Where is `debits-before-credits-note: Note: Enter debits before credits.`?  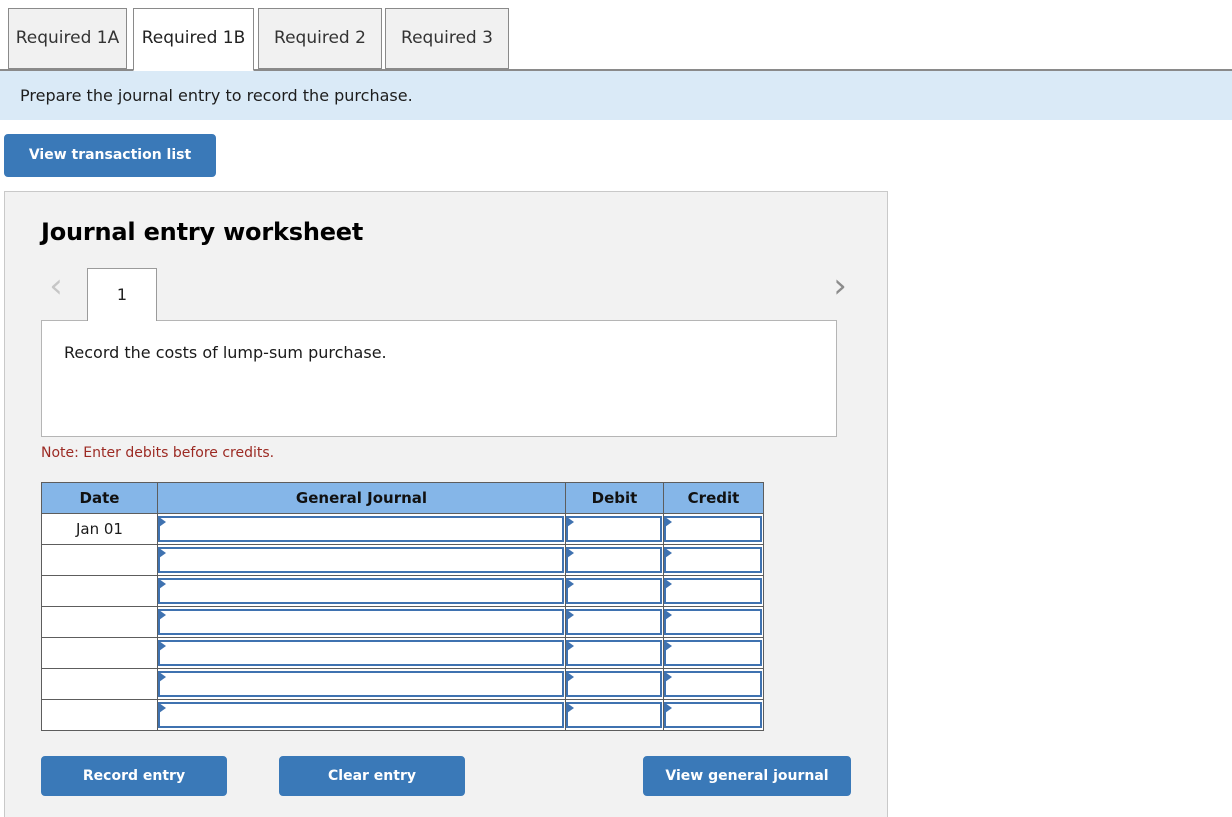
debits-before-credits-note: Note: Enter debits before credits. is located at coordinates (158, 453).